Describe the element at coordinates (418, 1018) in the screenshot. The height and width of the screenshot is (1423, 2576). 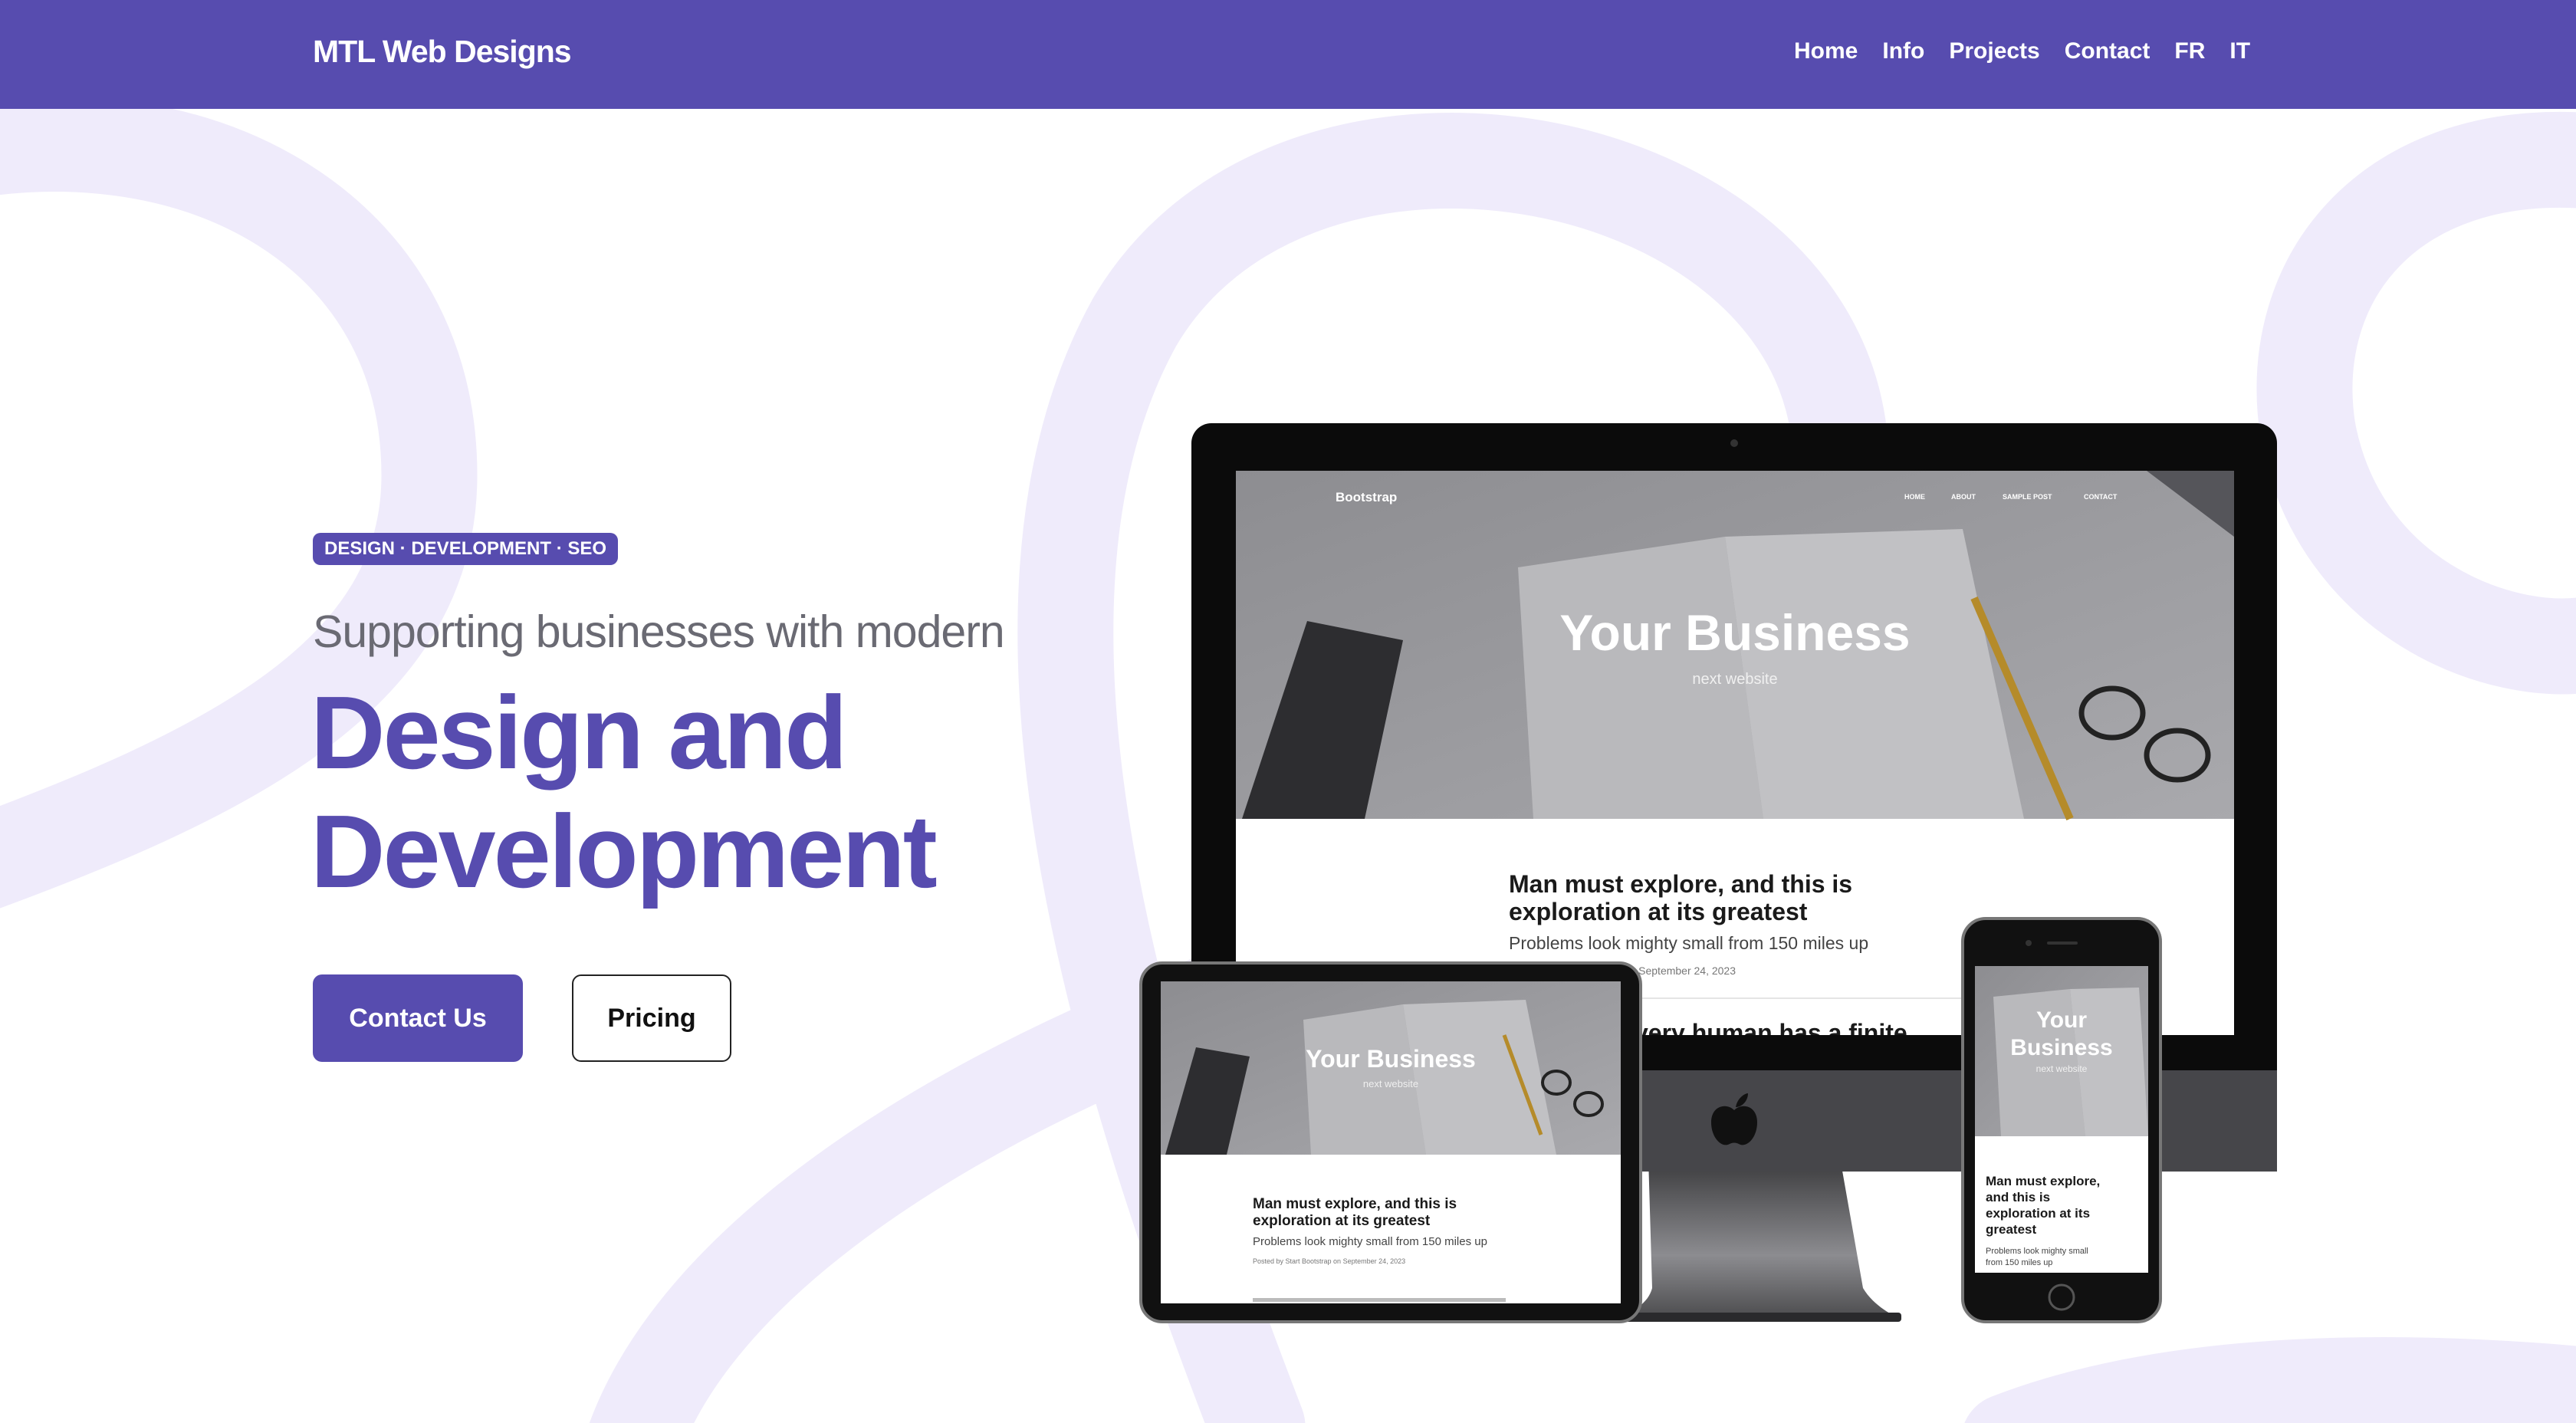
I see `contact-us-button: Contact Us` at that location.